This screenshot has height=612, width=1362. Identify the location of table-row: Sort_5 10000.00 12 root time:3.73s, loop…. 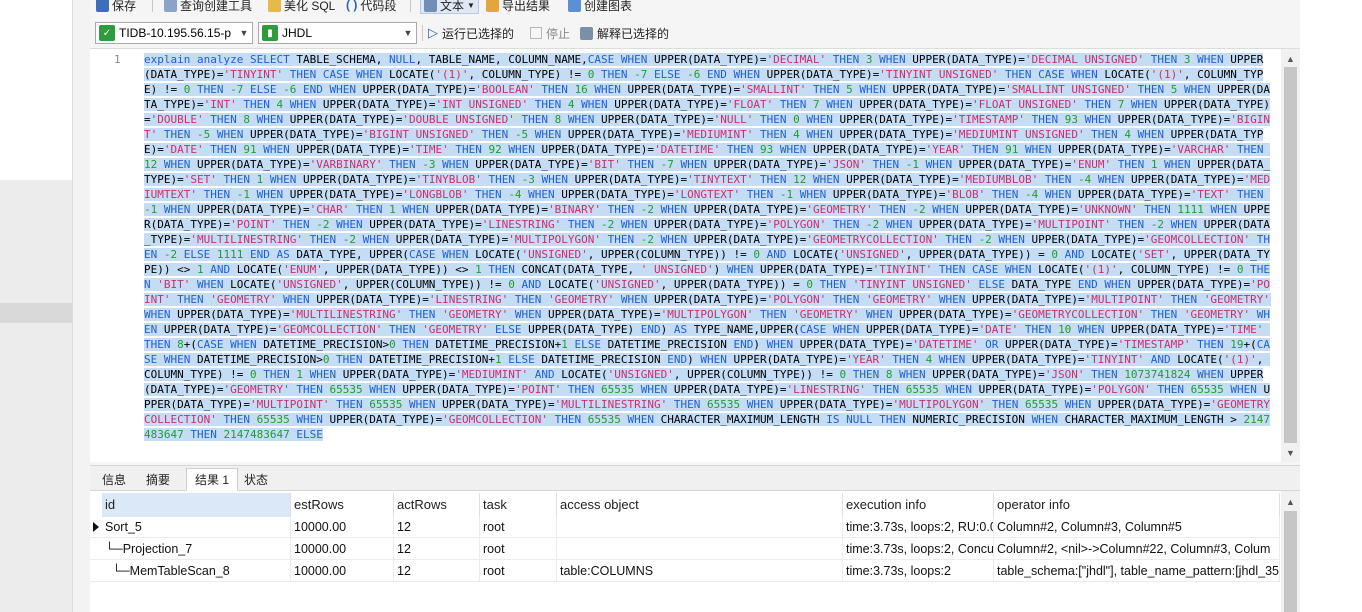
(685, 527).